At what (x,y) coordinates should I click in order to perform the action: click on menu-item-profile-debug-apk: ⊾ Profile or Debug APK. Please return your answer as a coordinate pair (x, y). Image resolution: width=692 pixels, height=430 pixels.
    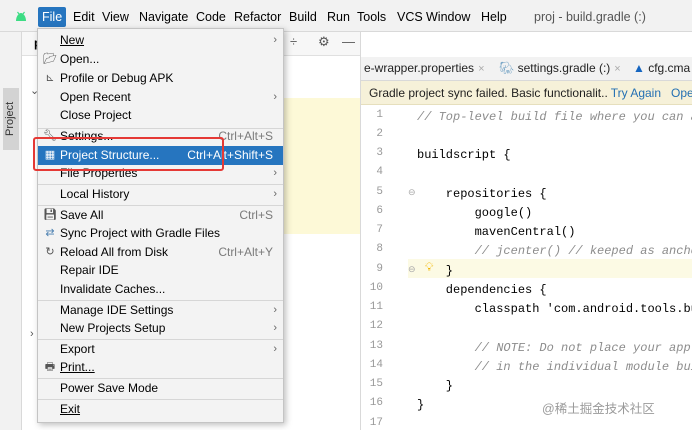
    Looking at the image, I should click on (160, 78).